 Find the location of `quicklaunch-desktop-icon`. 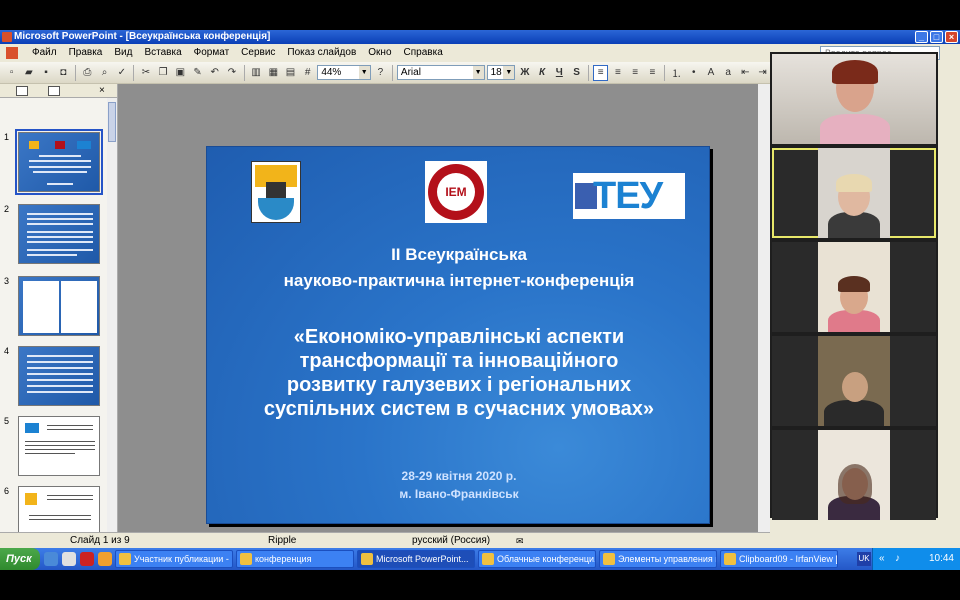

quicklaunch-desktop-icon is located at coordinates (51, 559).